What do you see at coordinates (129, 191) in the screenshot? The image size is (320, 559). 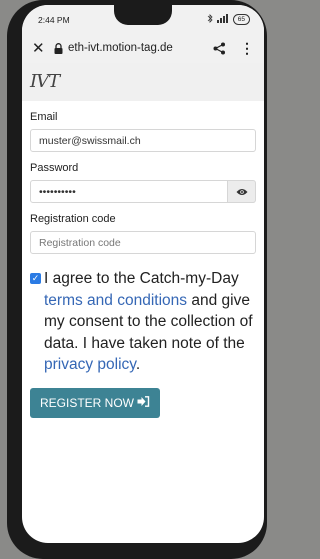 I see `password-field: ••••••••••` at bounding box center [129, 191].